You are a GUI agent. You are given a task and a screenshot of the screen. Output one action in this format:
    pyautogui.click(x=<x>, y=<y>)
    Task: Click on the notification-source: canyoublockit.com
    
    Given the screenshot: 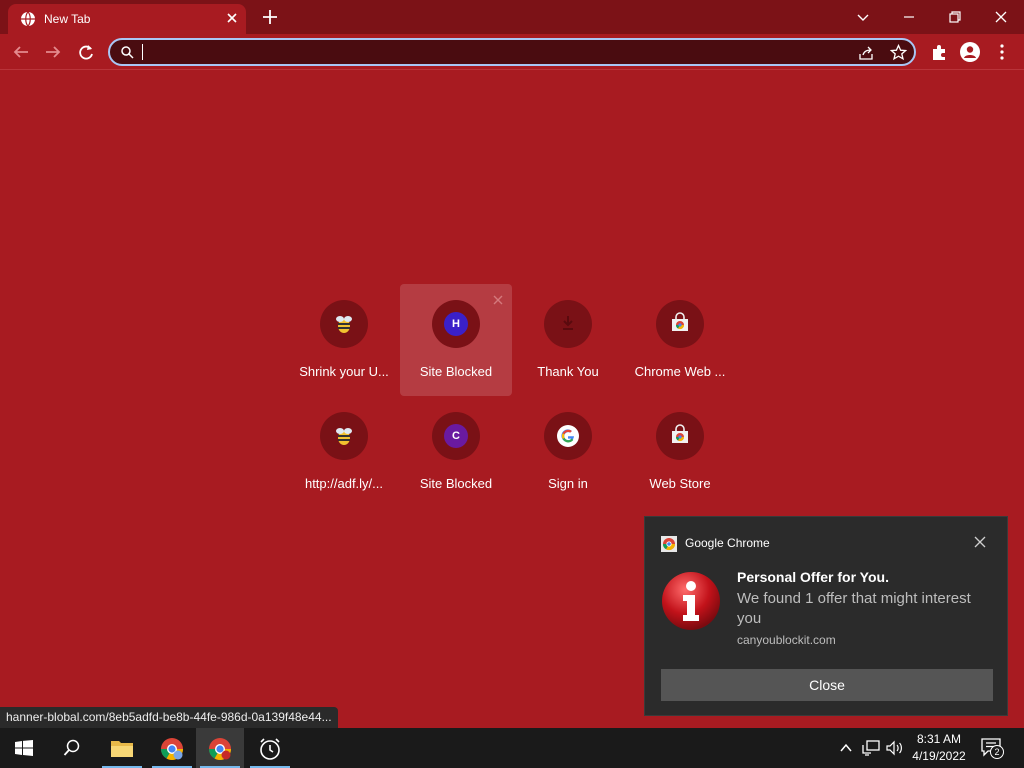 What is the action you would take?
    pyautogui.click(x=786, y=640)
    